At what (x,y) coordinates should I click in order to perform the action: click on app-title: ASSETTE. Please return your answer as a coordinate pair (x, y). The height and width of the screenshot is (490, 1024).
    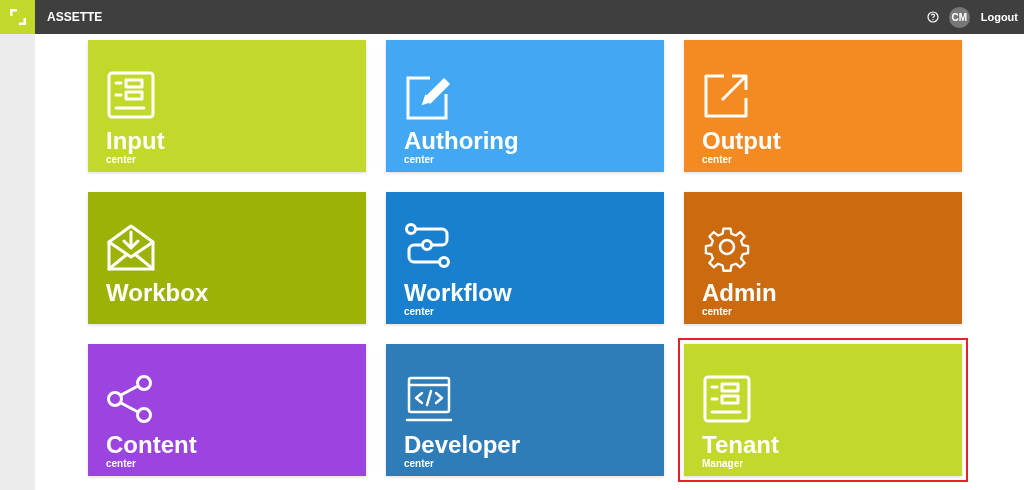
    Looking at the image, I should click on (75, 17).